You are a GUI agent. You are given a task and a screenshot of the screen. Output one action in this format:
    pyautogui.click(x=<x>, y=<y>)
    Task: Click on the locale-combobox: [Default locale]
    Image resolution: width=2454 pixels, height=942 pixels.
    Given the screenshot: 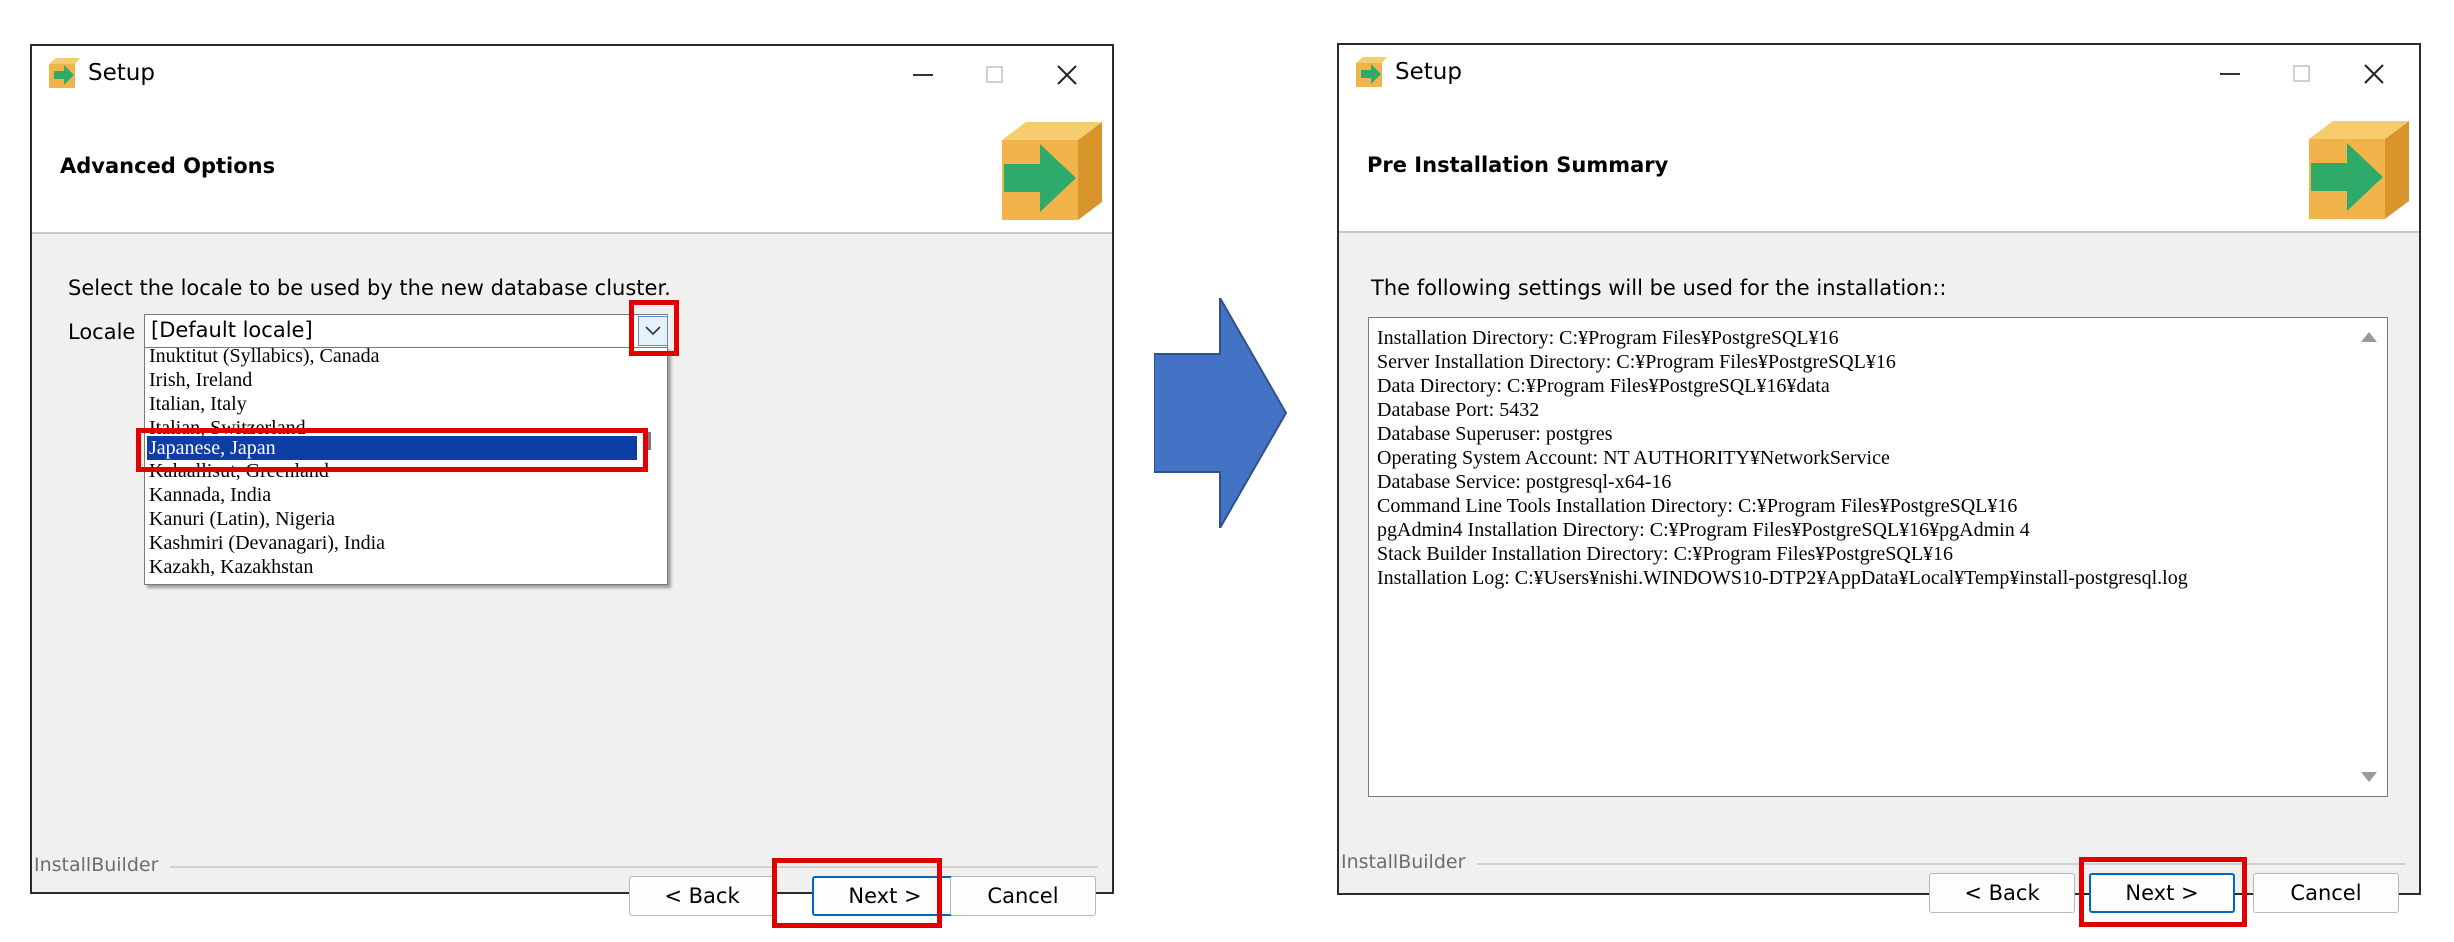 What is the action you would take?
    pyautogui.click(x=406, y=331)
    